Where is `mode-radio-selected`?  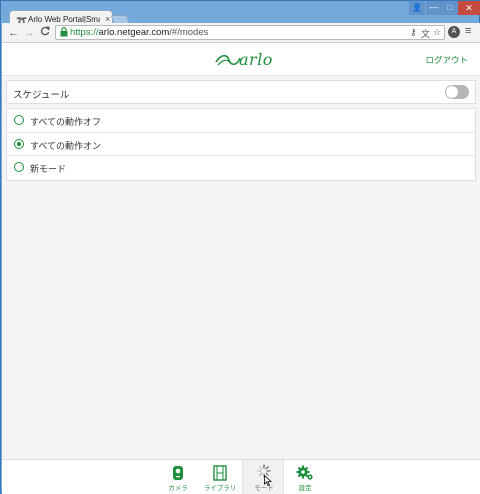
mode-radio-selected is located at coordinates (19, 143).